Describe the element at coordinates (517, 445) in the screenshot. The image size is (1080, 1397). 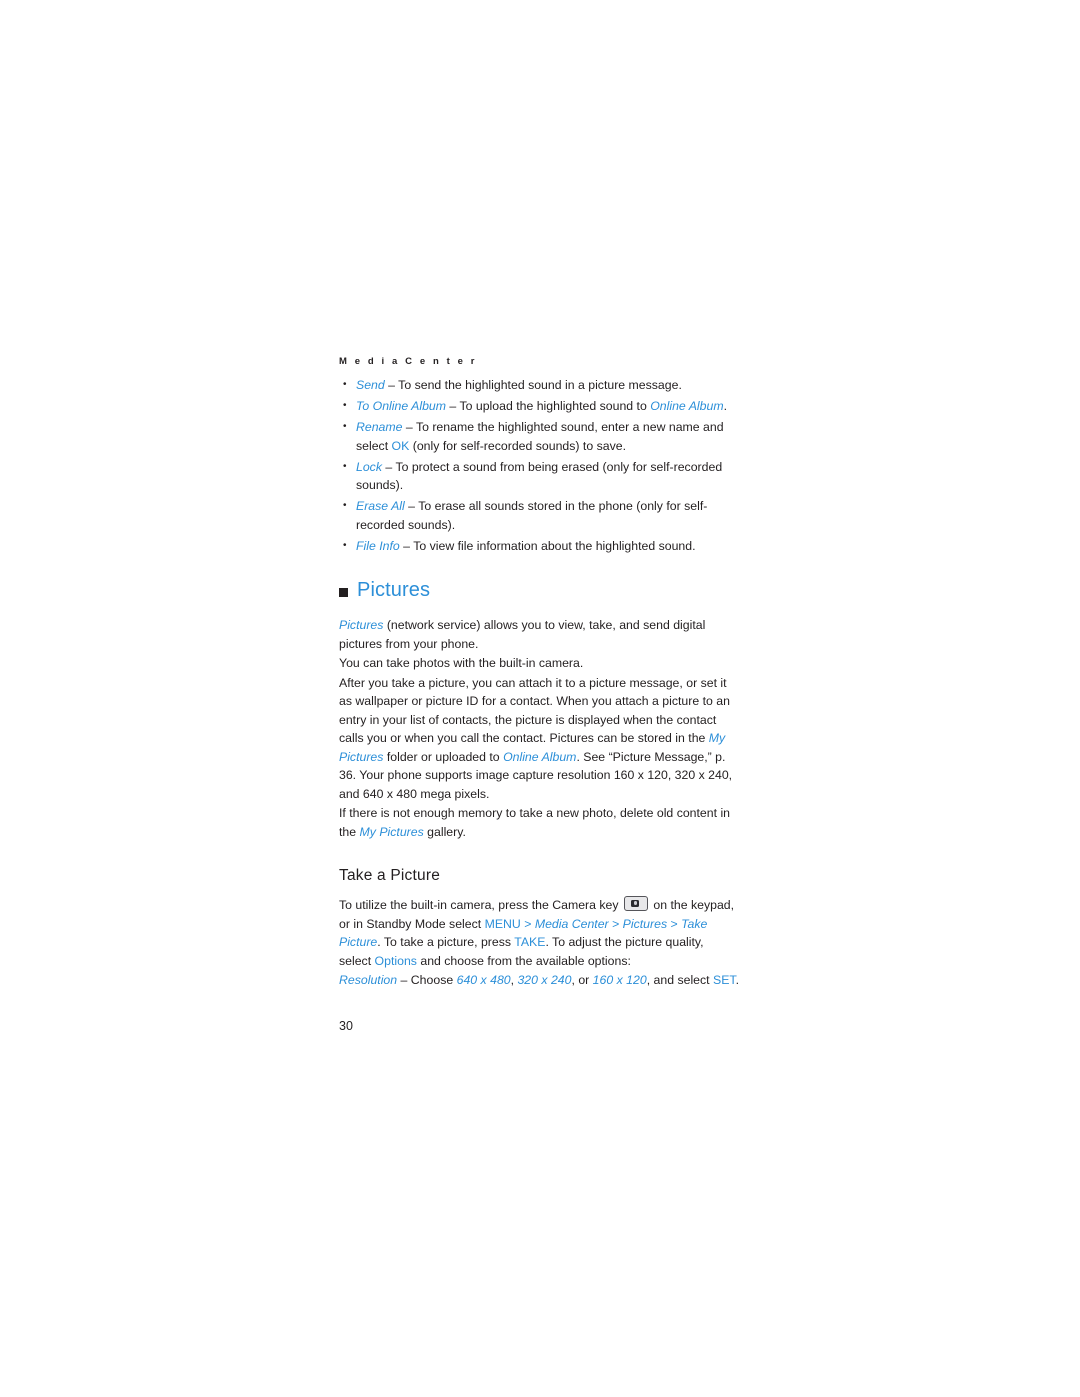
I see `description-tail: (only for self-recorded sounds) to save.` at that location.